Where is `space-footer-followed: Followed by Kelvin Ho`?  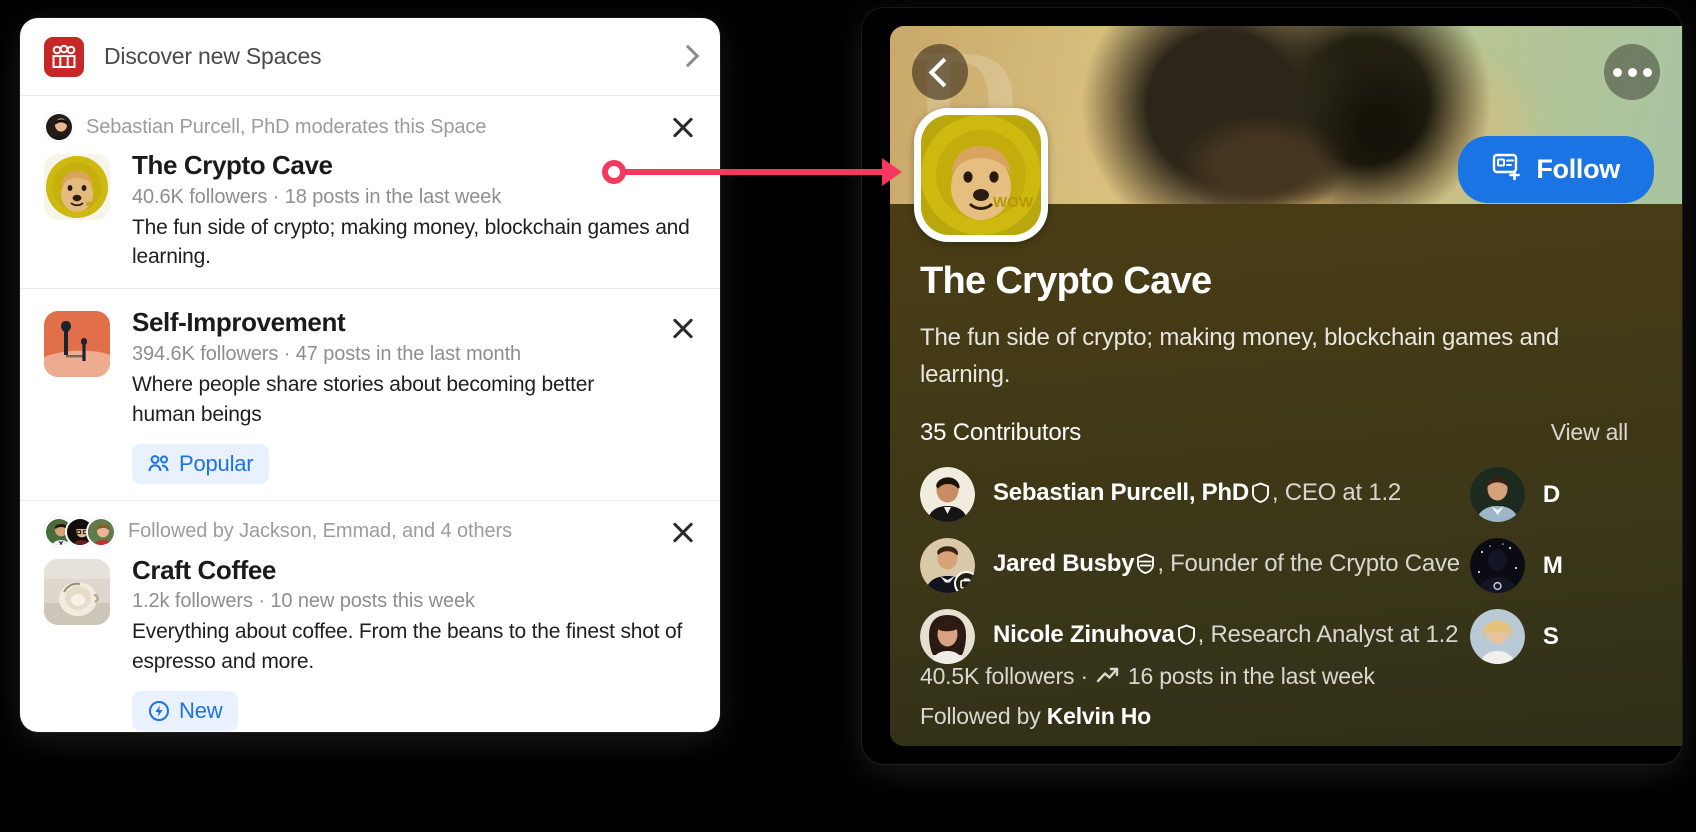
space-footer-followed: Followed by Kelvin Ho is located at coordinates (1035, 716).